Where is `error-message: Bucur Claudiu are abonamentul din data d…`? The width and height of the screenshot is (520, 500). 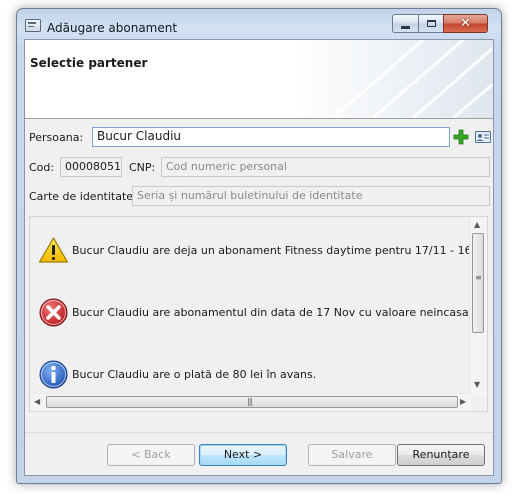
error-message: Bucur Claudiu are abonamentul din data d… is located at coordinates (263, 312).